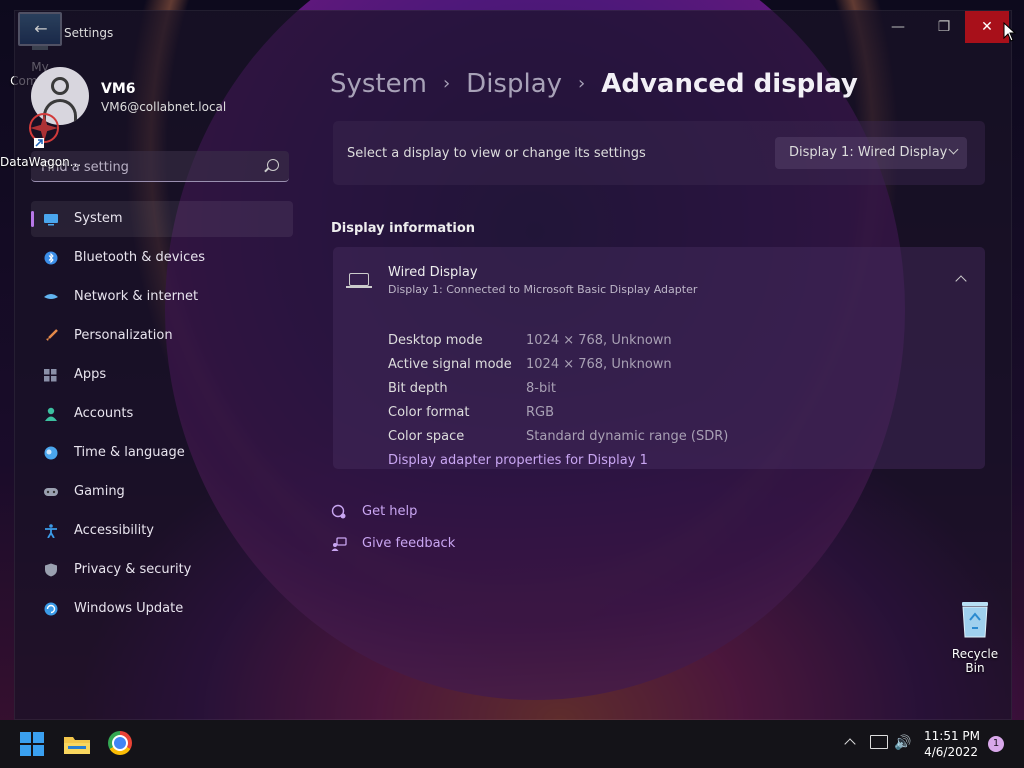  What do you see at coordinates (513, 28) in the screenshot?
I see `title-bar: ← Settings — ❐ ✕` at bounding box center [513, 28].